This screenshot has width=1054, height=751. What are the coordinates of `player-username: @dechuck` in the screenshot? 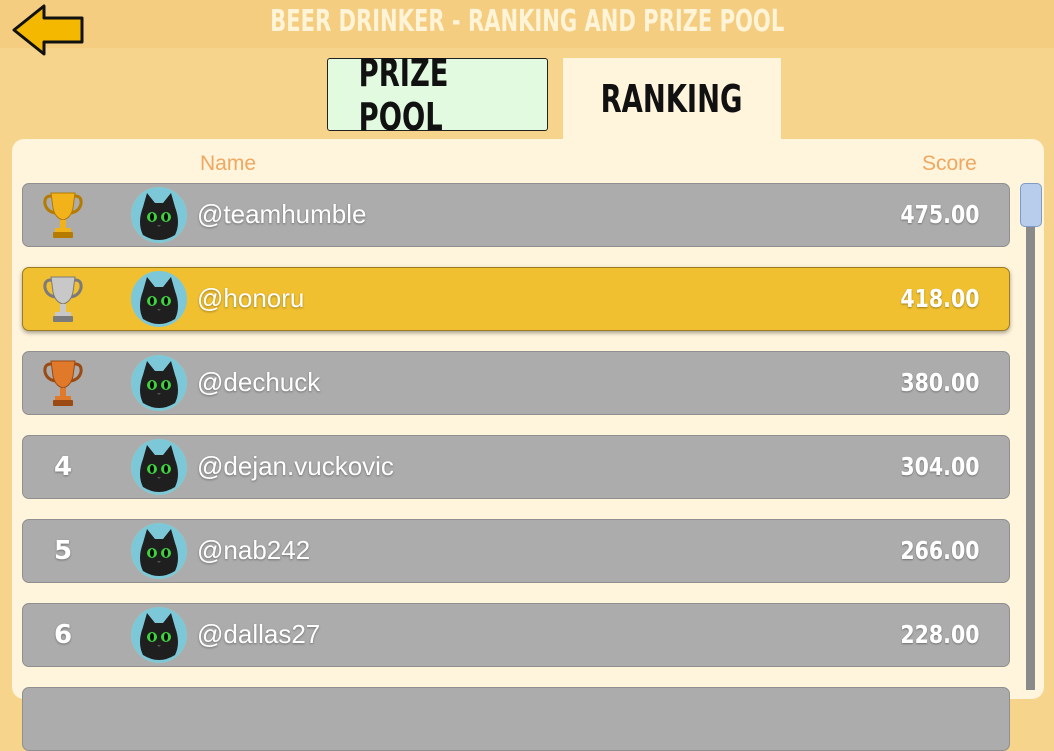 It's located at (259, 382).